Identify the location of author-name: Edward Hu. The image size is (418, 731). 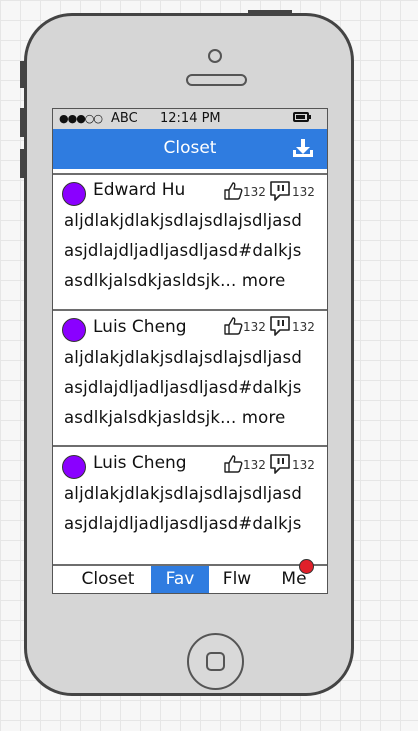
(139, 190).